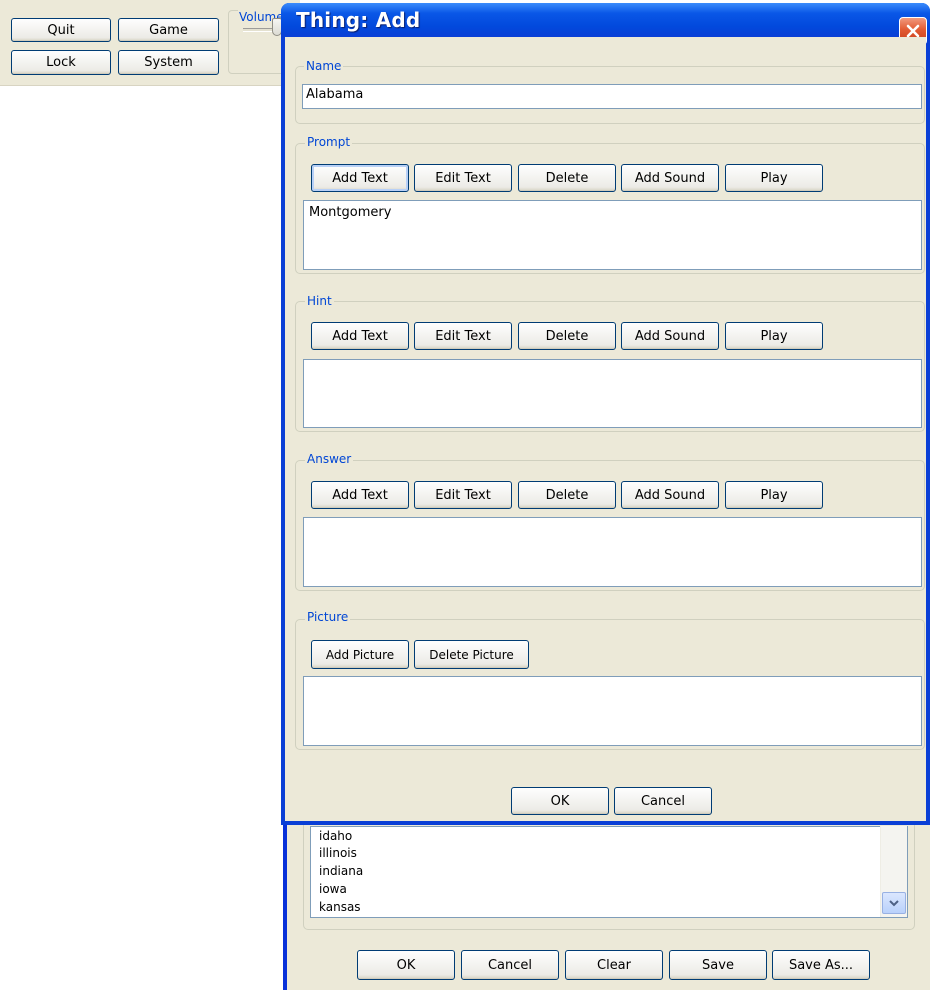  Describe the element at coordinates (612, 552) in the screenshot. I see `answer-text-area` at that location.